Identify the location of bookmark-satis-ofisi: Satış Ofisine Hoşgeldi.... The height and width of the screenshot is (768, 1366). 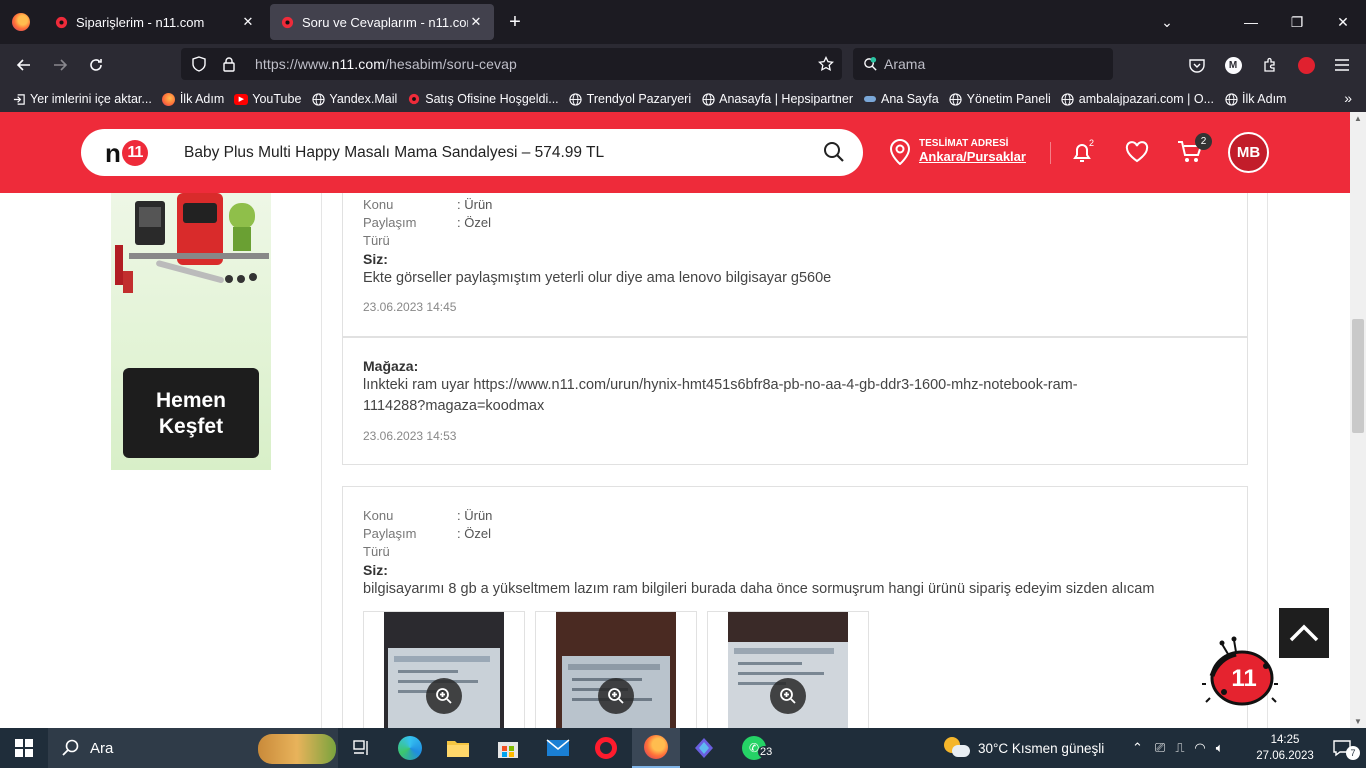
(483, 99).